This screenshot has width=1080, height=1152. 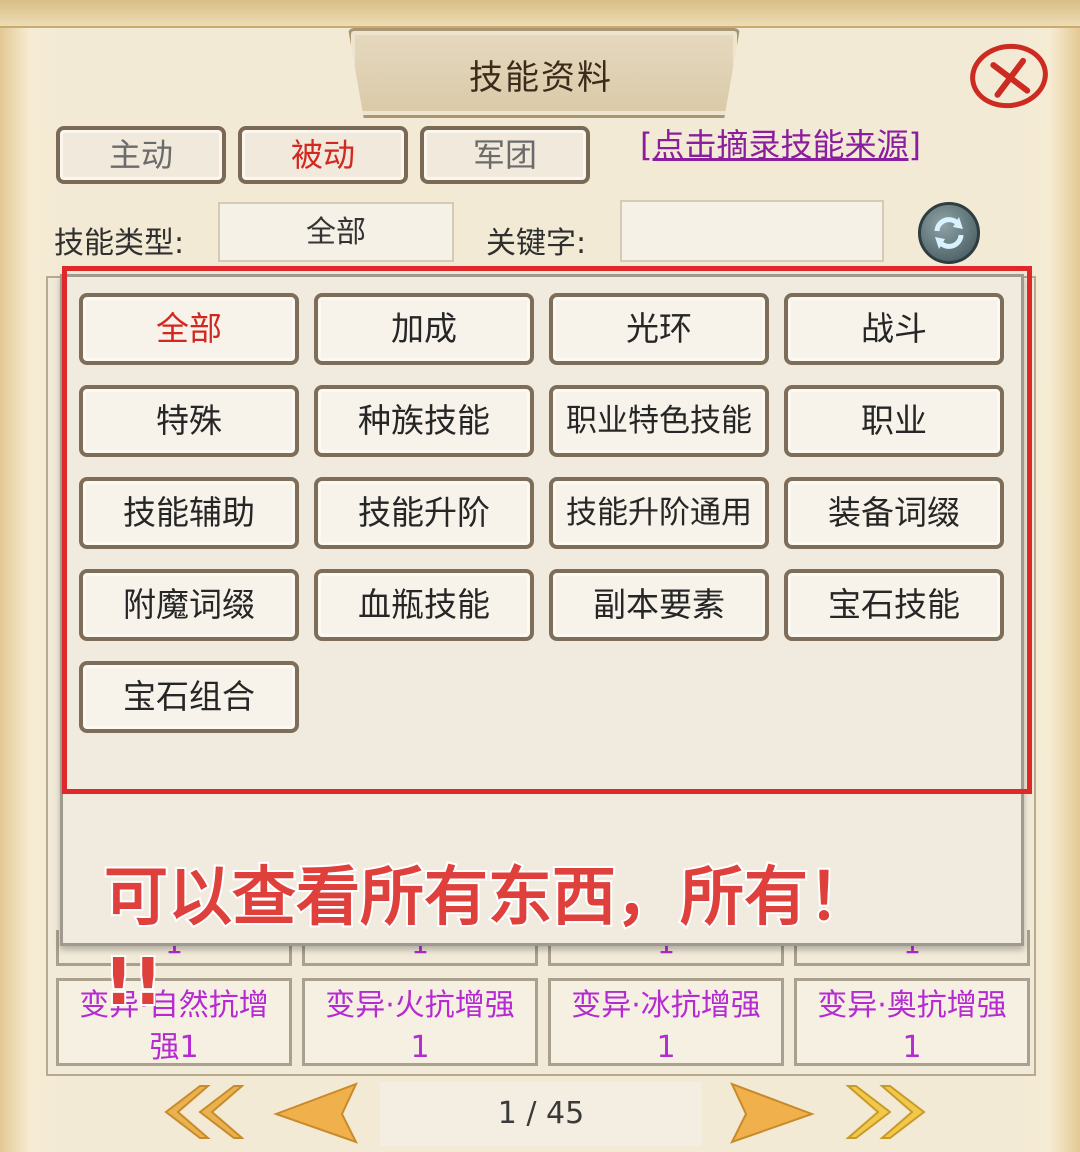 I want to click on overlay-caption-exclaim: !!, so click(x=133, y=983).